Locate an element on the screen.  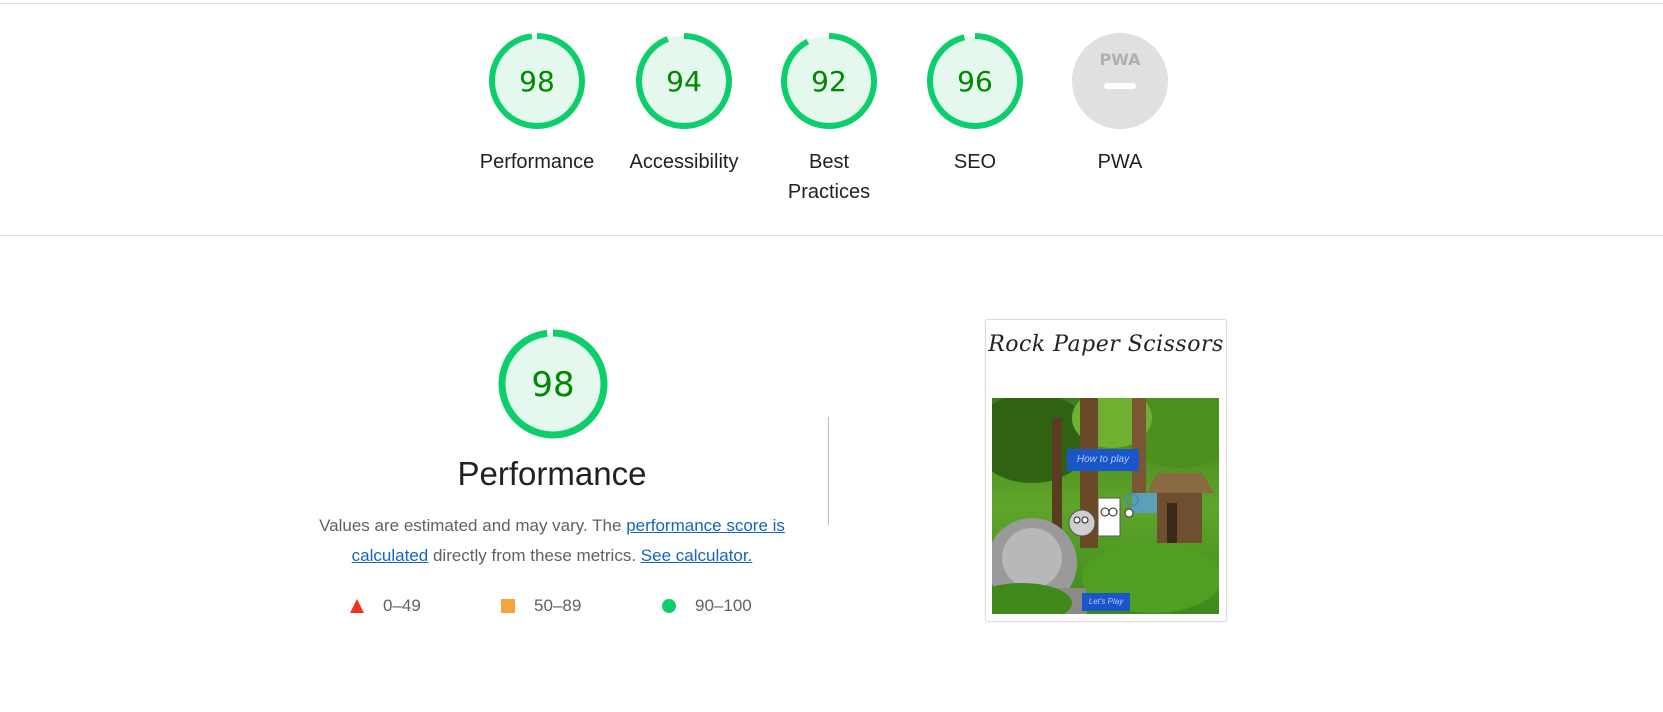
gauge-label: Performance is located at coordinates (537, 162).